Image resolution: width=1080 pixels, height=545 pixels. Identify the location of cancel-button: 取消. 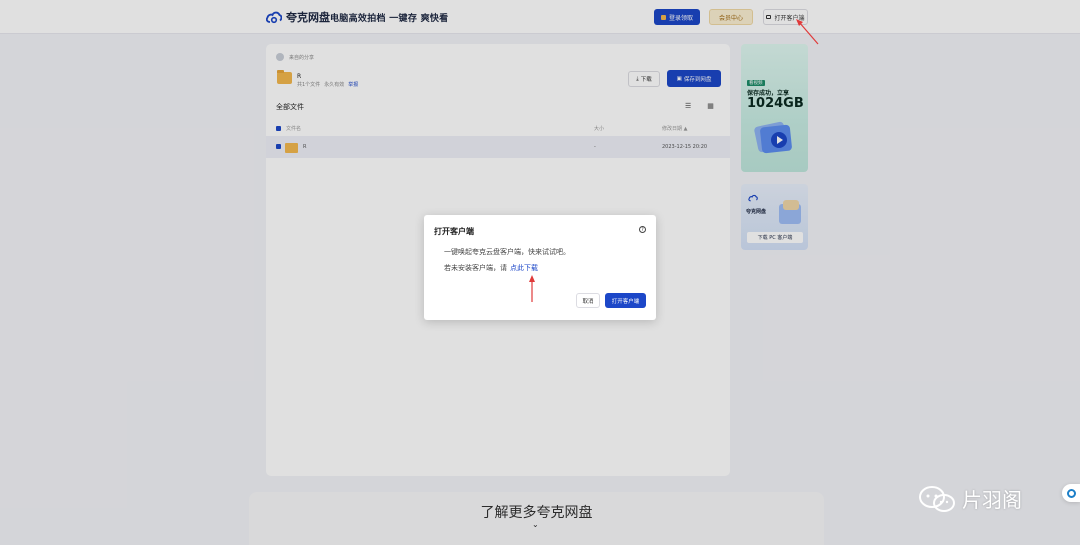
(588, 300).